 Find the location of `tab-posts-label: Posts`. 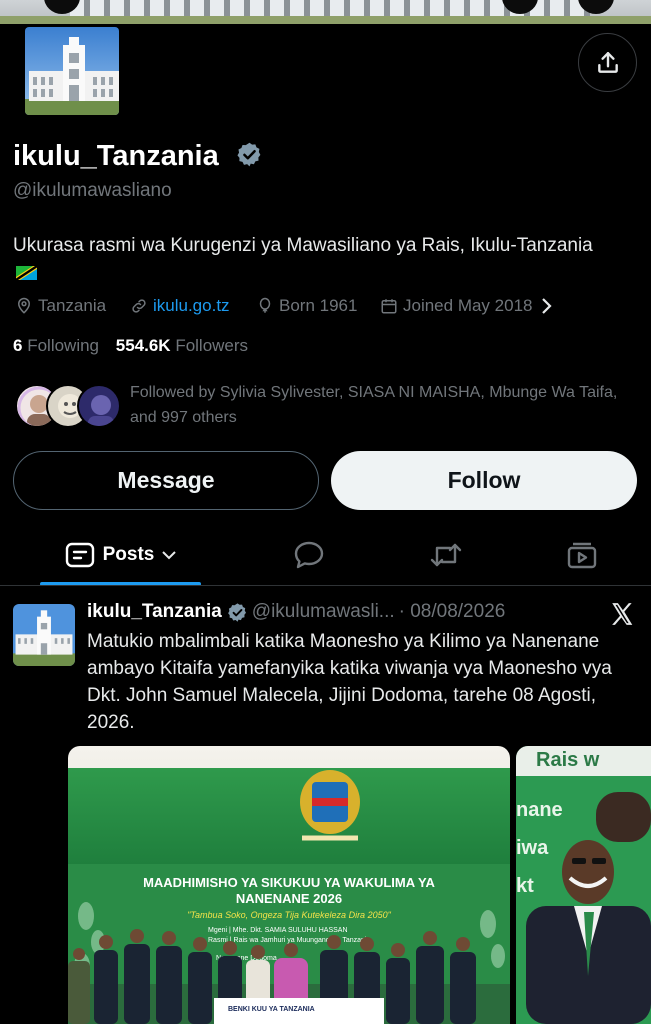

tab-posts-label: Posts is located at coordinates (128, 554).